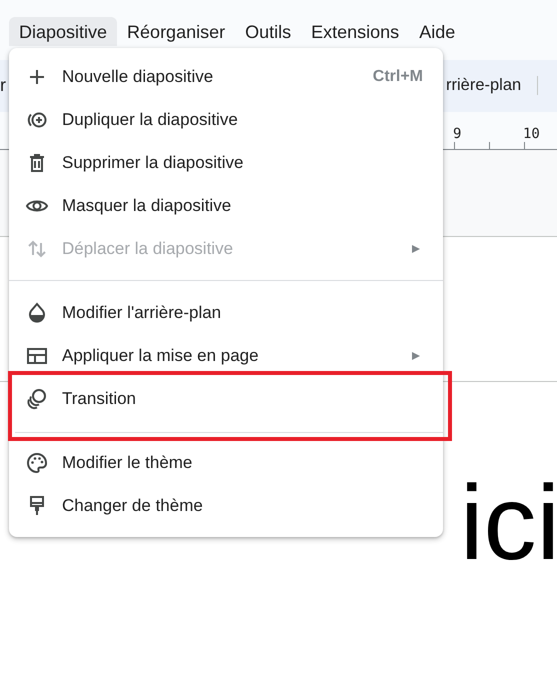 The image size is (557, 697). Describe the element at coordinates (226, 162) in the screenshot. I see `menu-item: Supprimer la diapositive` at that location.